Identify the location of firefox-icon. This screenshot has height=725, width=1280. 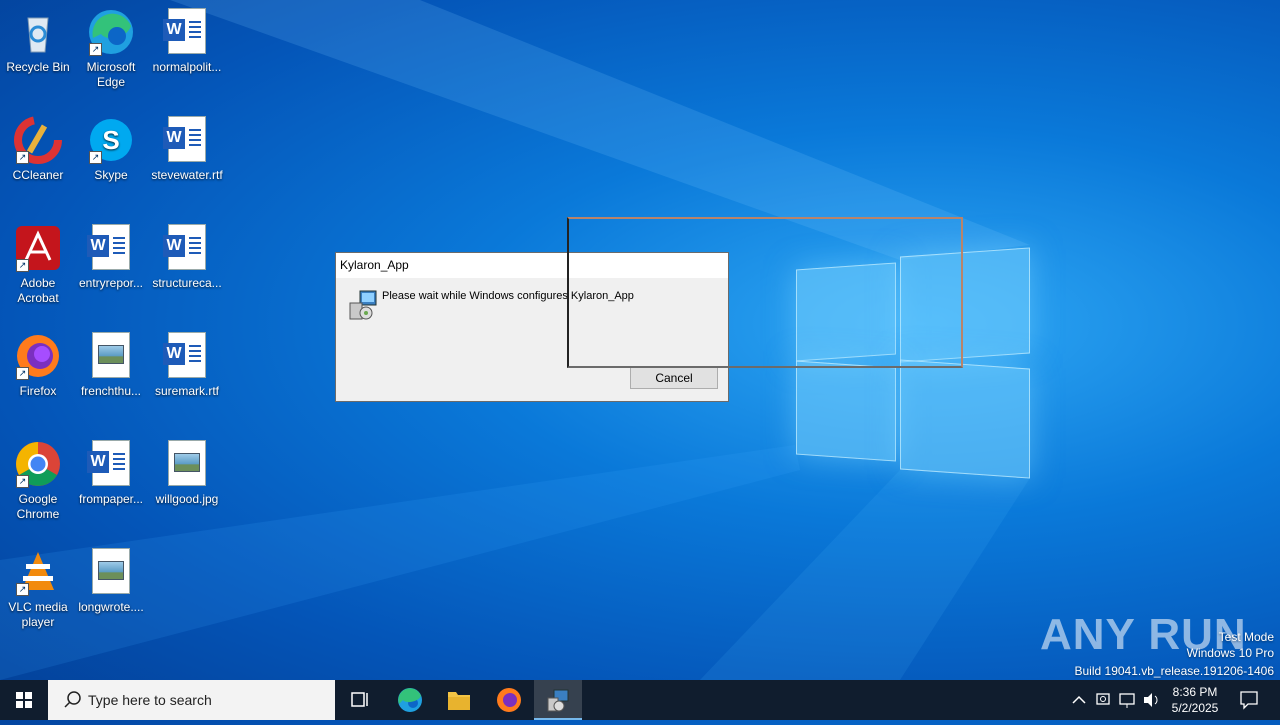
(509, 700).